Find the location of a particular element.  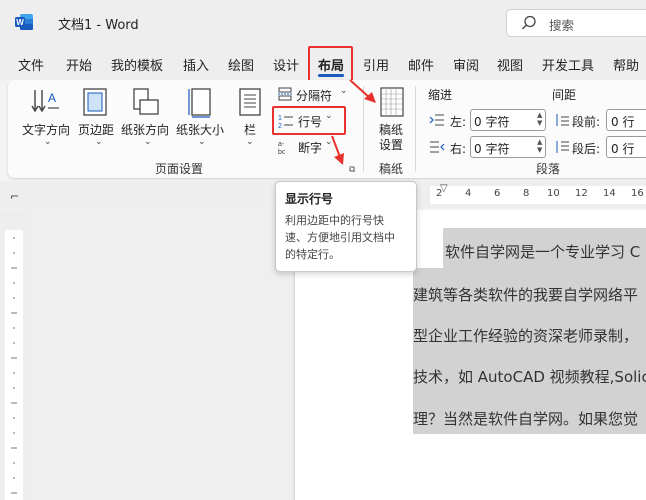

tab-mailings: 邮件 is located at coordinates (421, 64).